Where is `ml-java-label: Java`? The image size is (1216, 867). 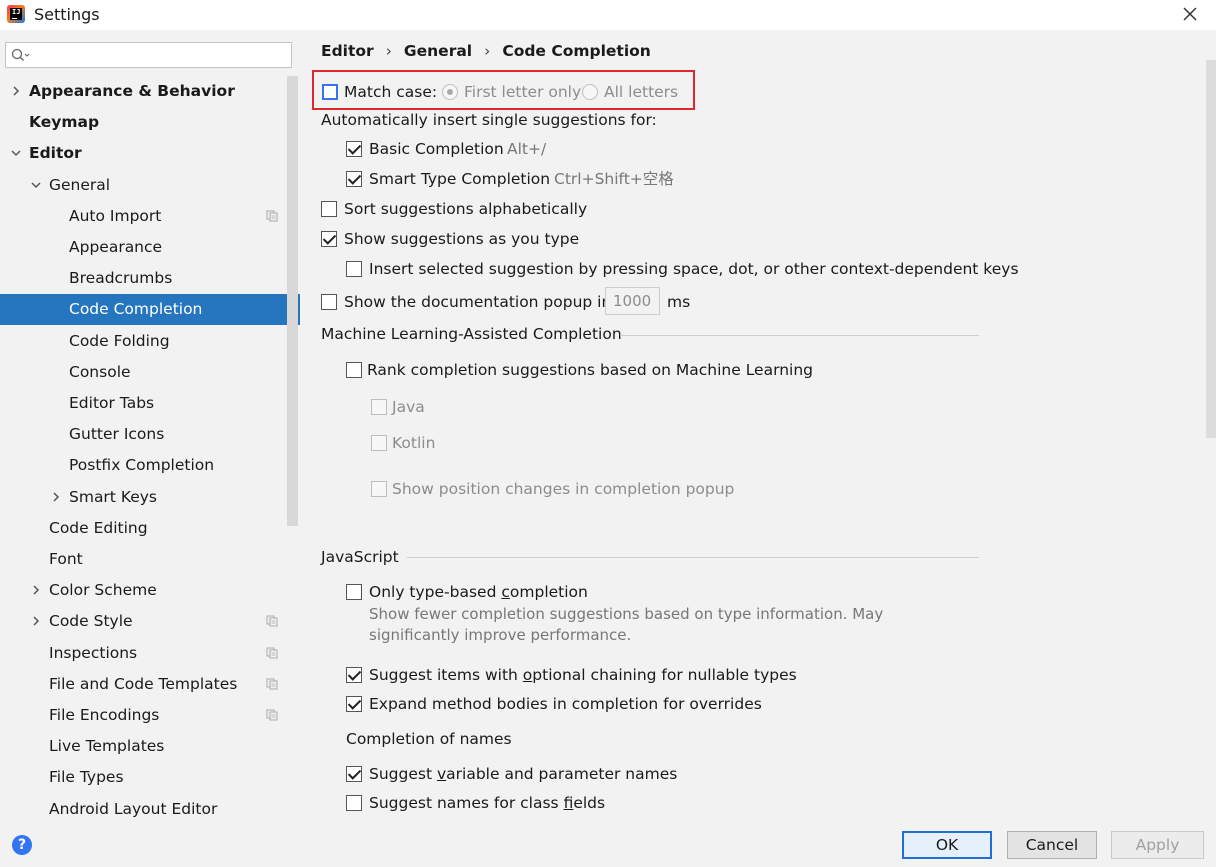
ml-java-label: Java is located at coordinates (408, 407).